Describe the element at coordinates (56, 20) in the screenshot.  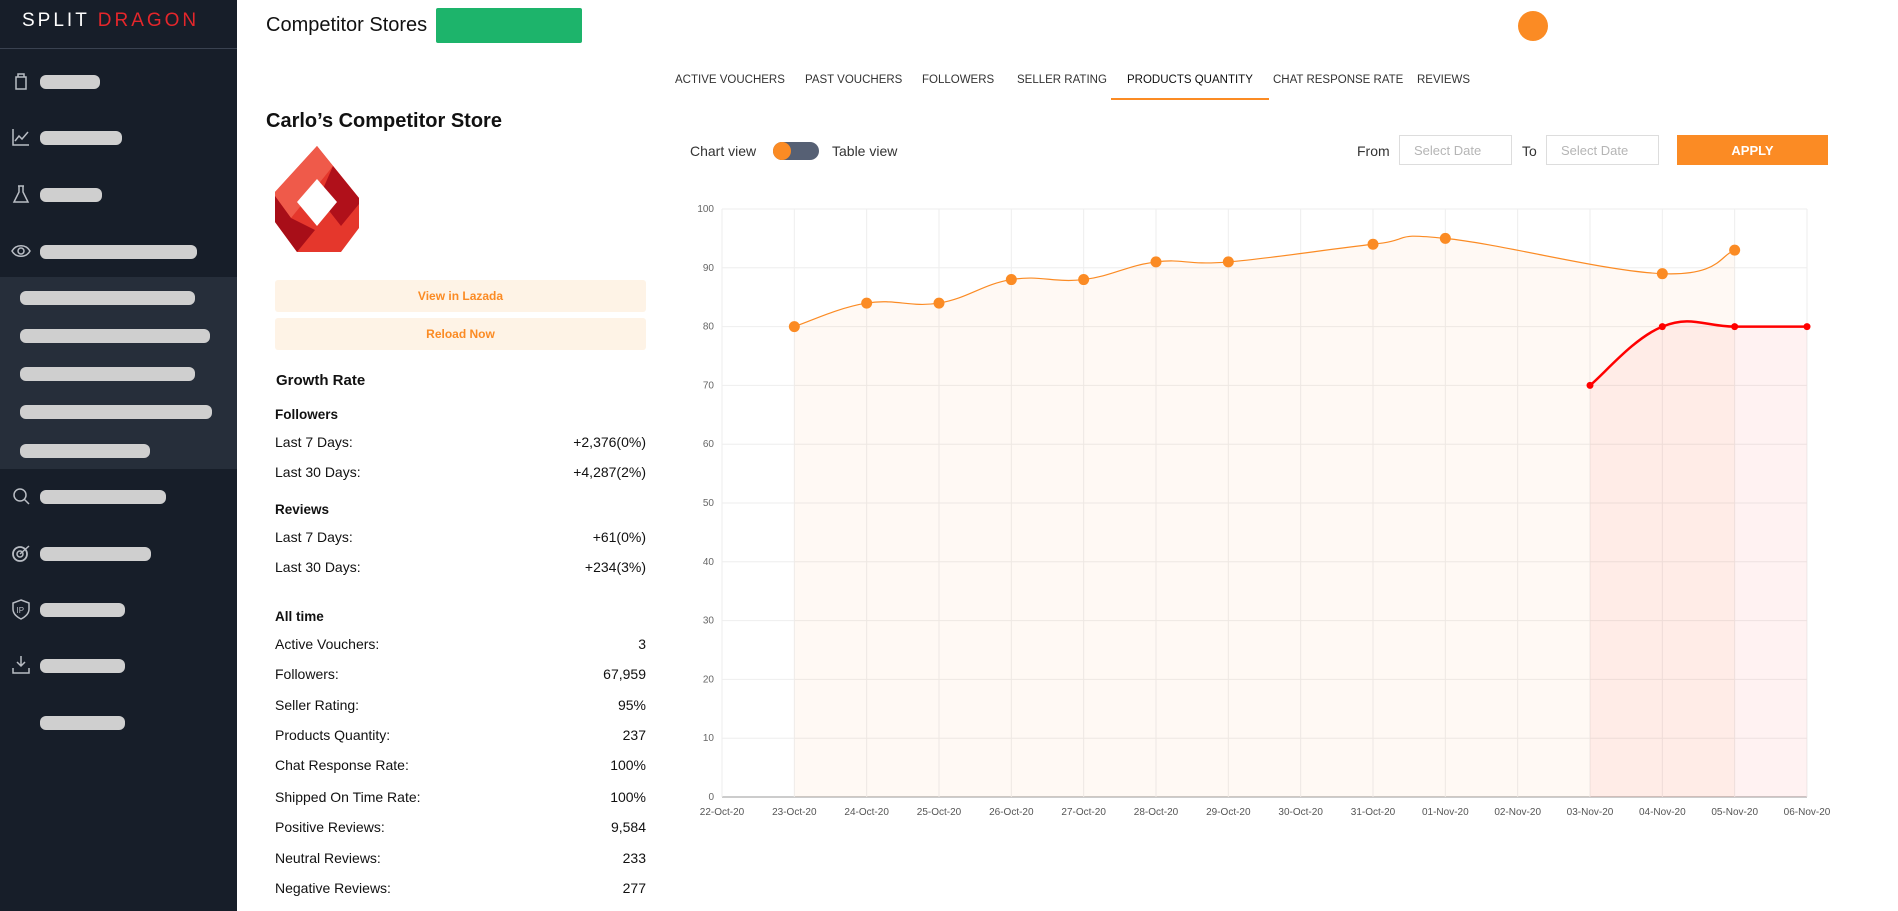
I see `brand-part1: SPLIT` at that location.